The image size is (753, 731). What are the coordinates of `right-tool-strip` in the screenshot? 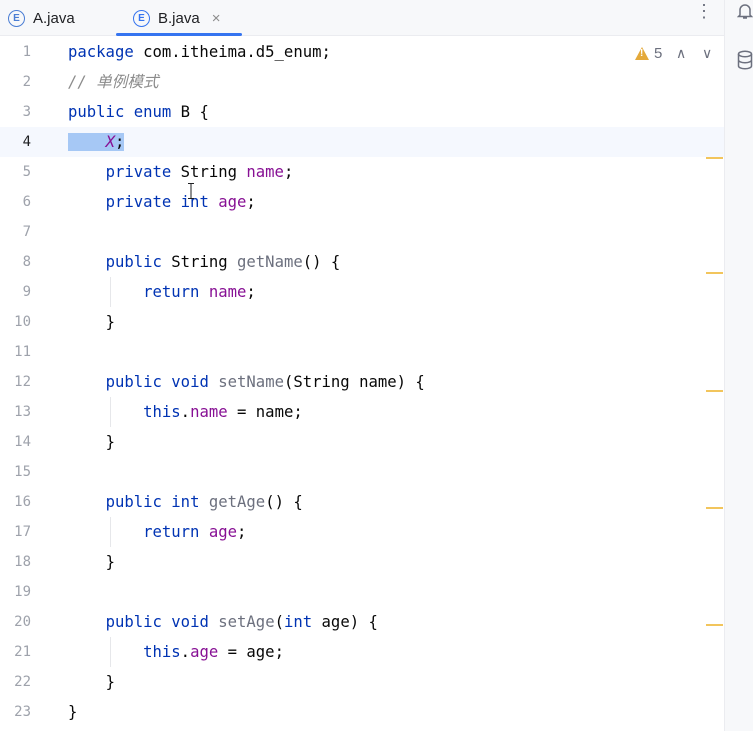 It's located at (738, 365).